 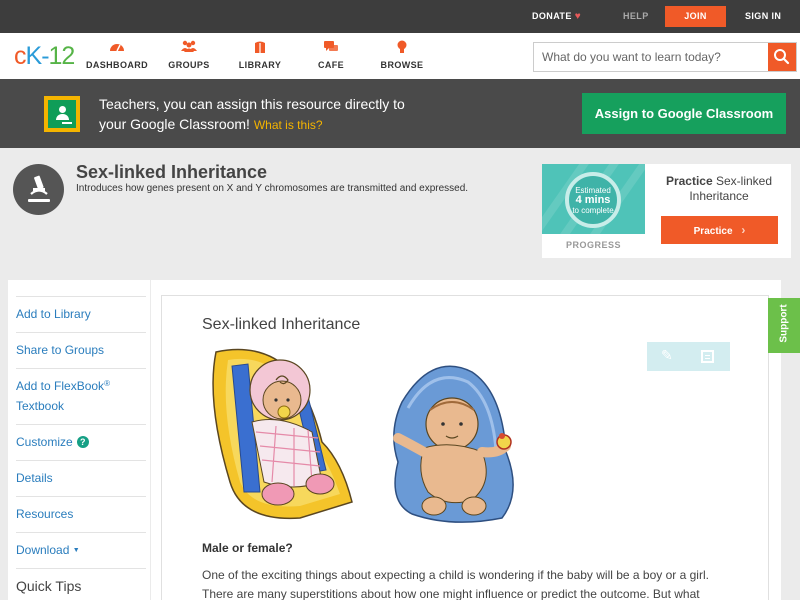 What do you see at coordinates (763, 16) in the screenshot?
I see `sign-in-link: SIGN IN` at bounding box center [763, 16].